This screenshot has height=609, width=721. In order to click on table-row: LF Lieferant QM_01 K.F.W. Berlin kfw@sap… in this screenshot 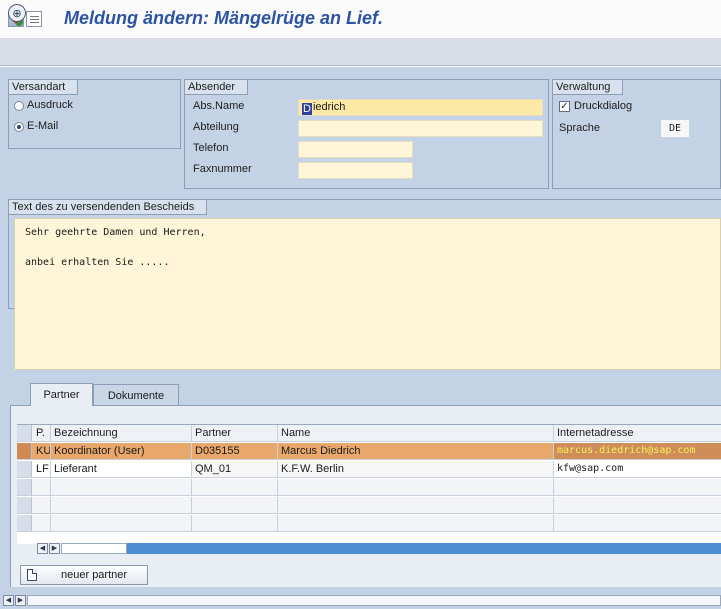, I will do `click(369, 469)`.